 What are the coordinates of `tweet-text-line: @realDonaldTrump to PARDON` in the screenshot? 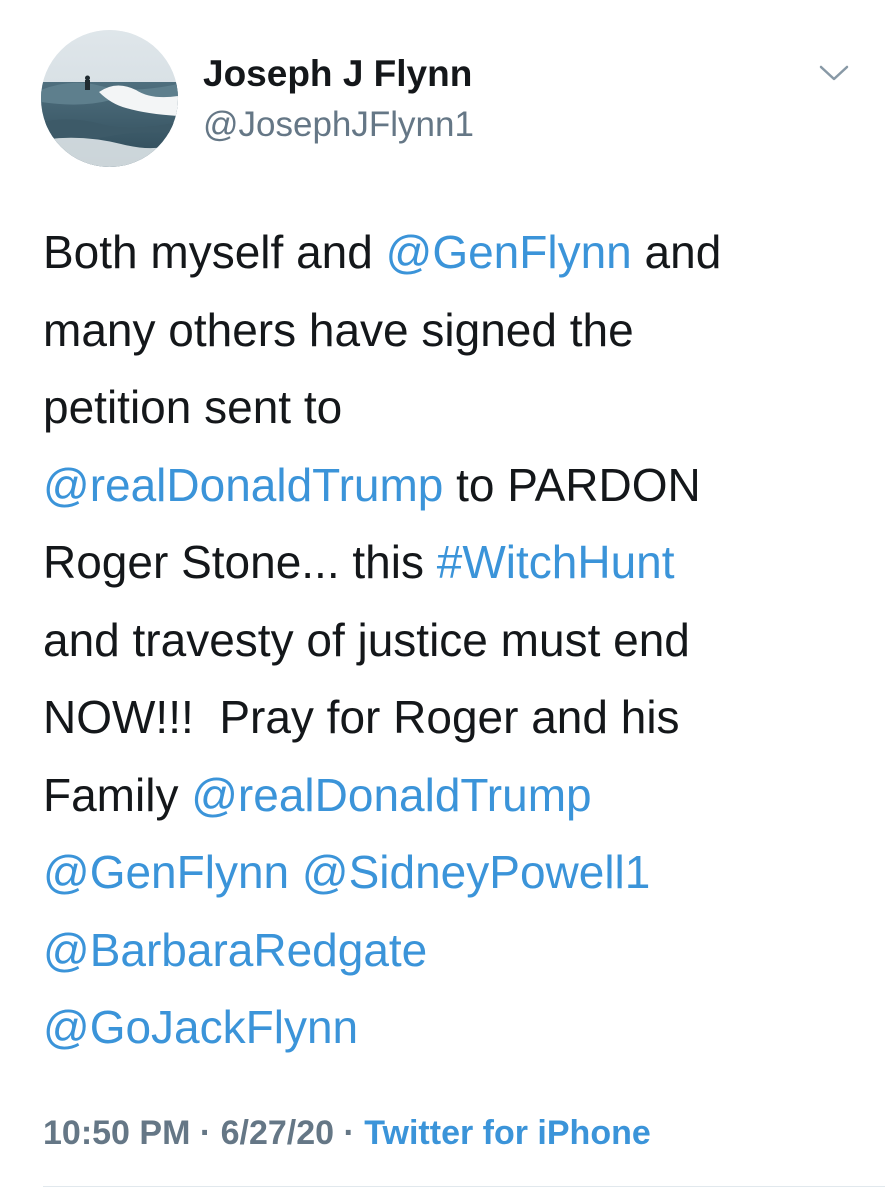 It's located at (443, 486).